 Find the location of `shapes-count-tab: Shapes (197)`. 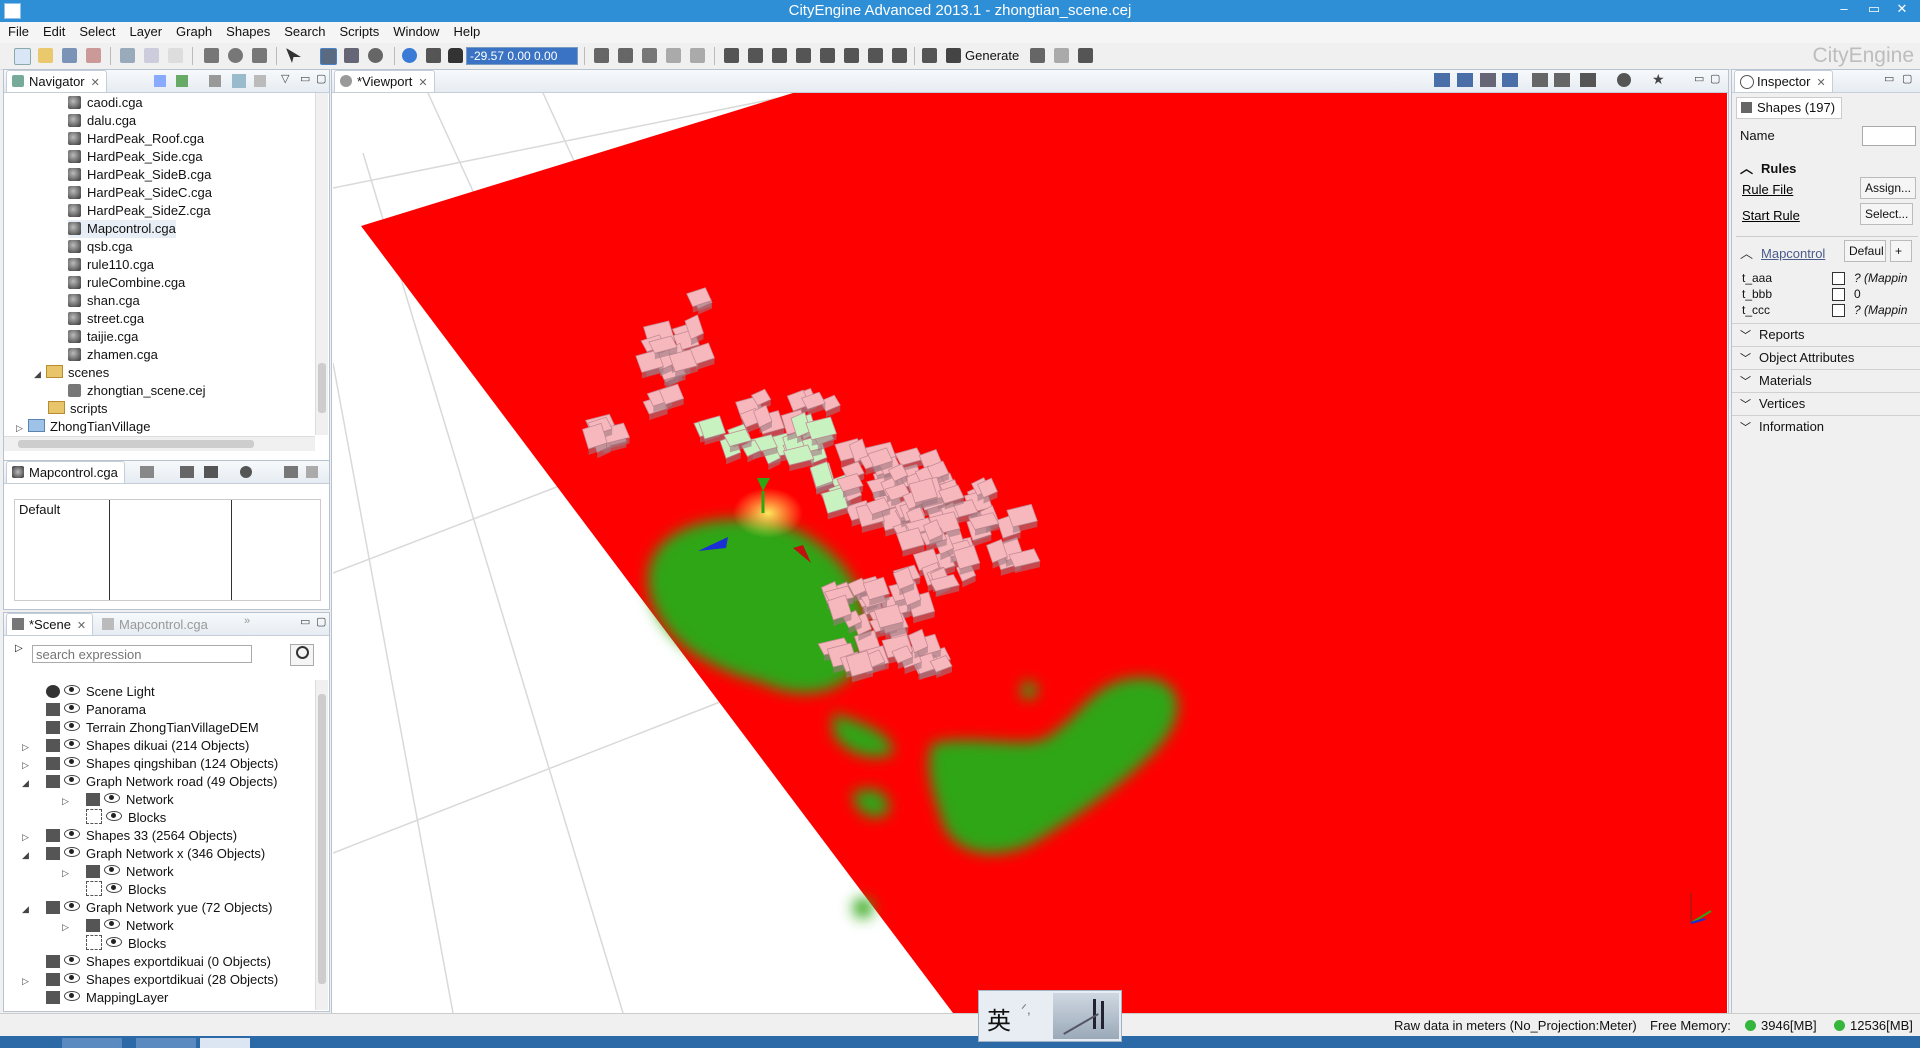

shapes-count-tab: Shapes (197) is located at coordinates (1789, 108).